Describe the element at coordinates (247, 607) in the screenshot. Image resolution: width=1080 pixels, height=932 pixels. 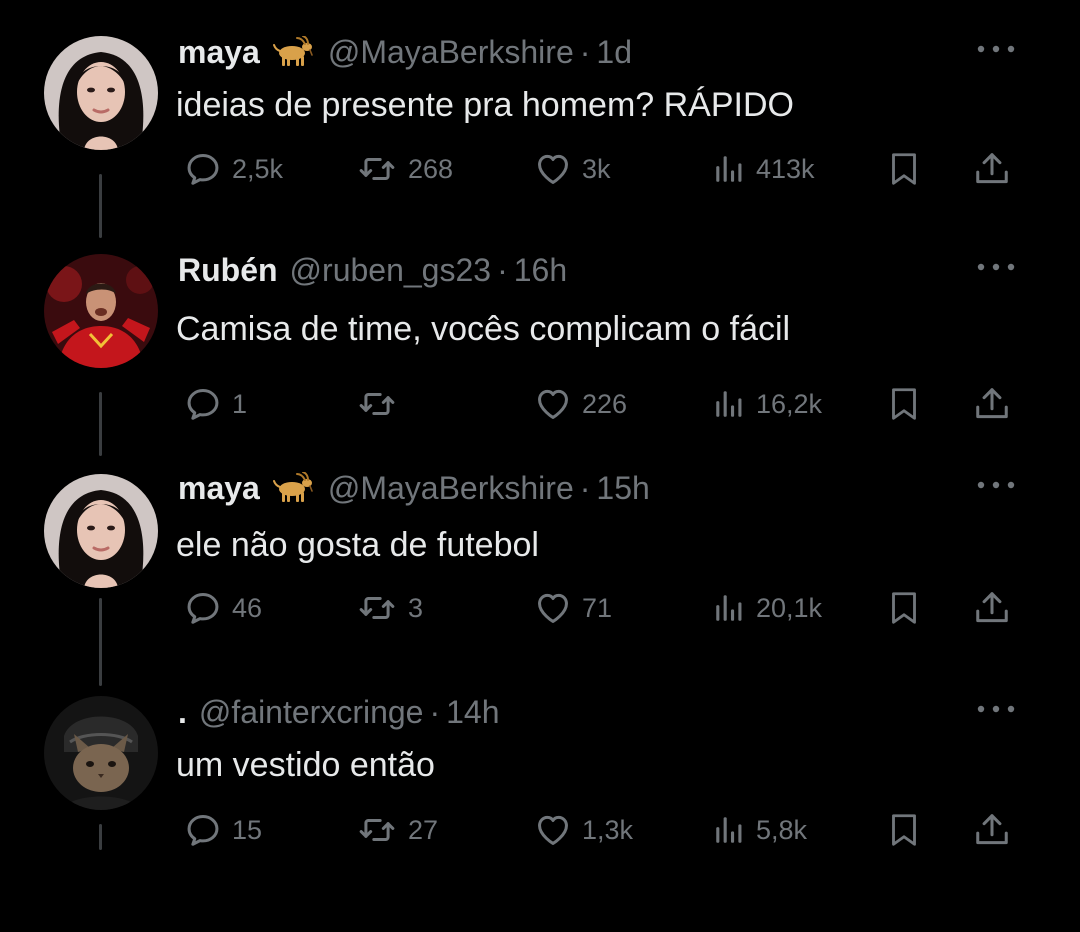
I see `reply-count: 46` at that location.